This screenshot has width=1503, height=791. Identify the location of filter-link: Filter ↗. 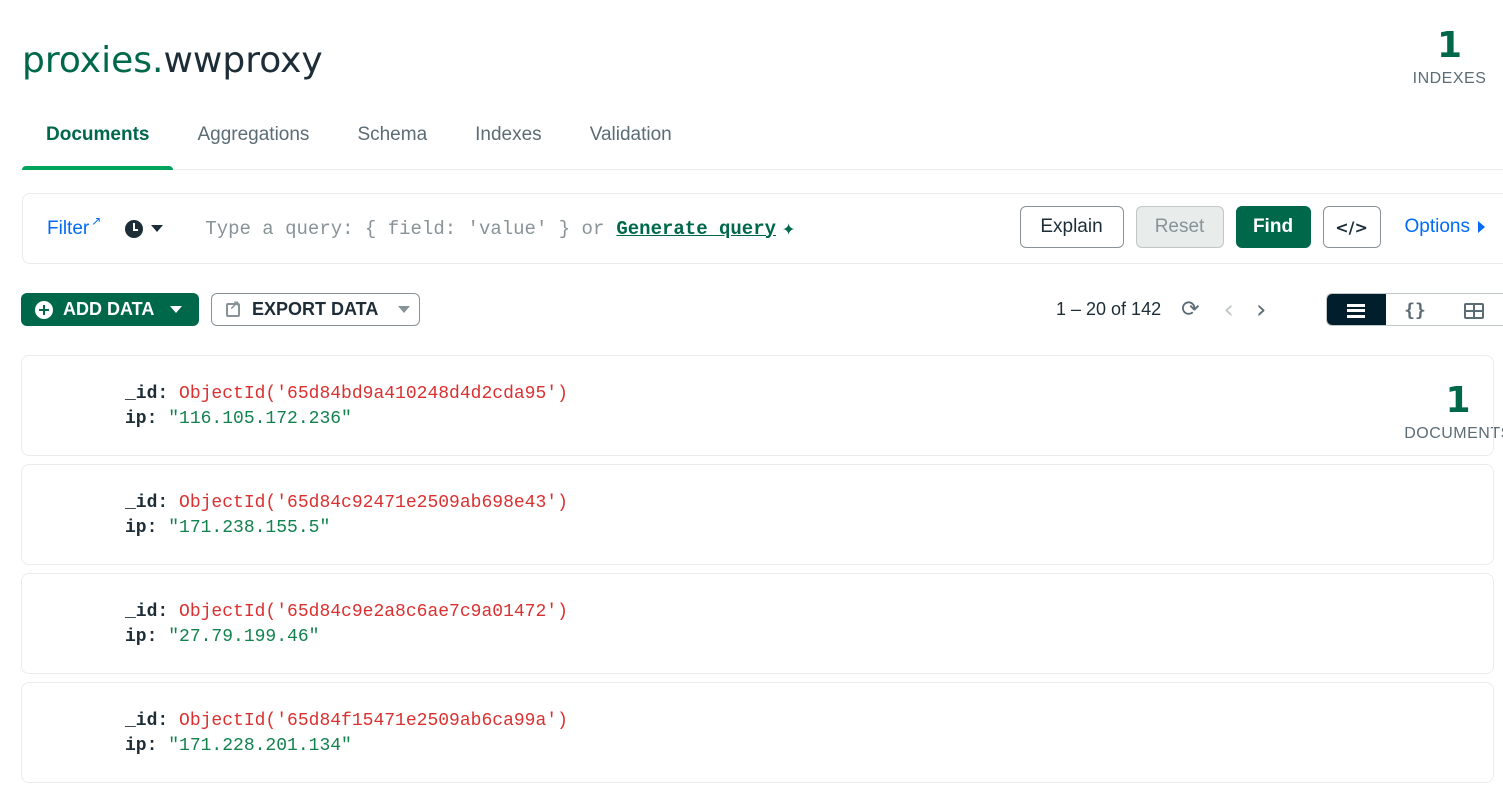
(74, 227).